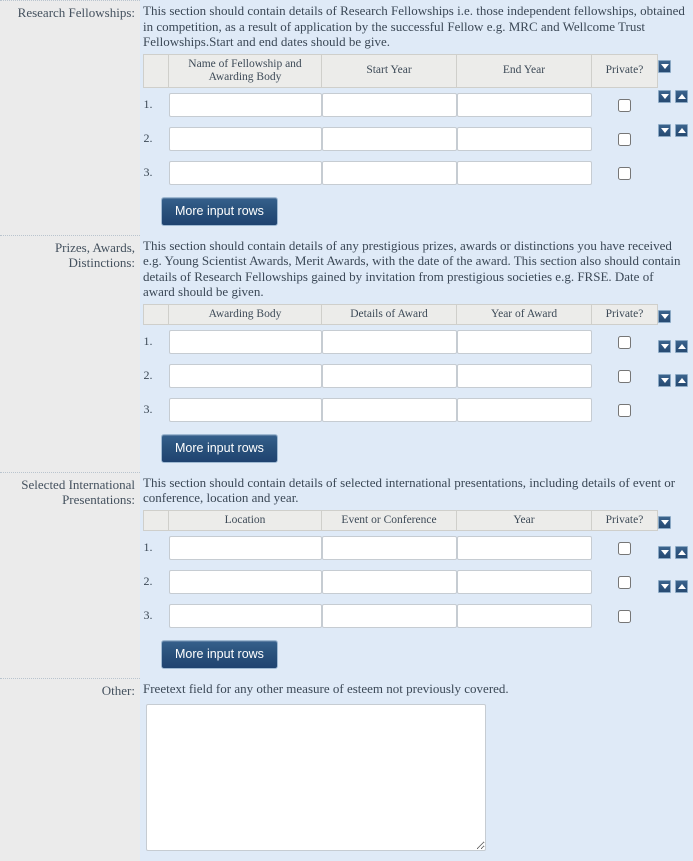  What do you see at coordinates (156, 616) in the screenshot?
I see `row-number: 3.` at bounding box center [156, 616].